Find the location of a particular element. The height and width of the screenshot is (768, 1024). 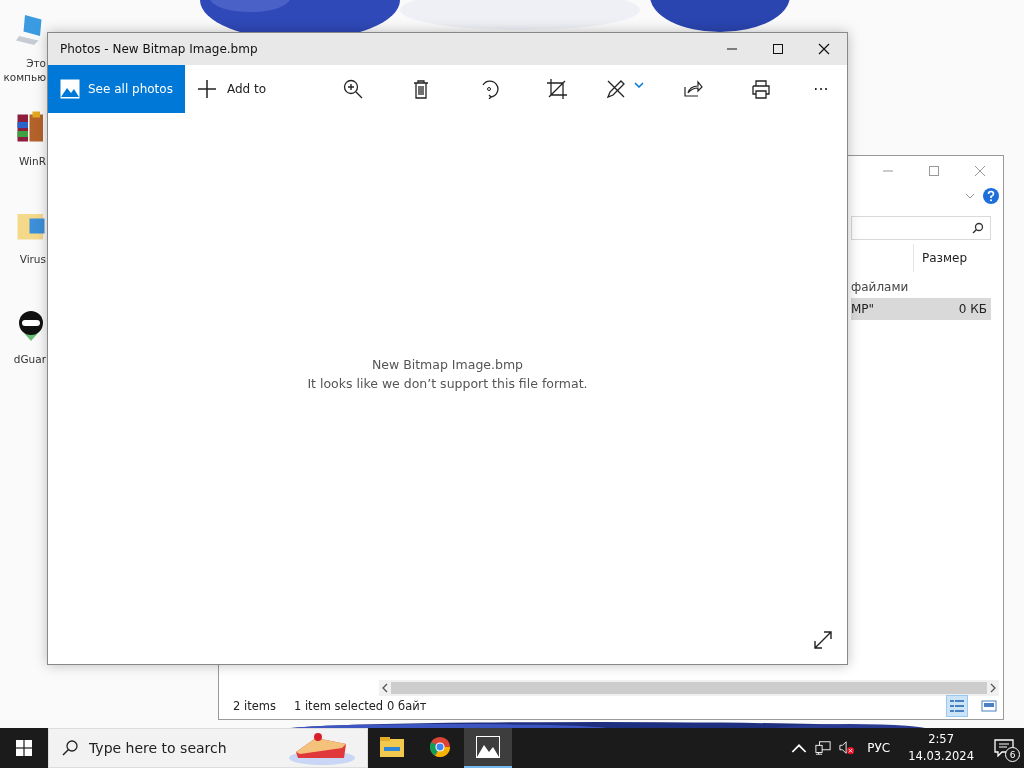

desktop-icon-label: компью is located at coordinates (24, 77).